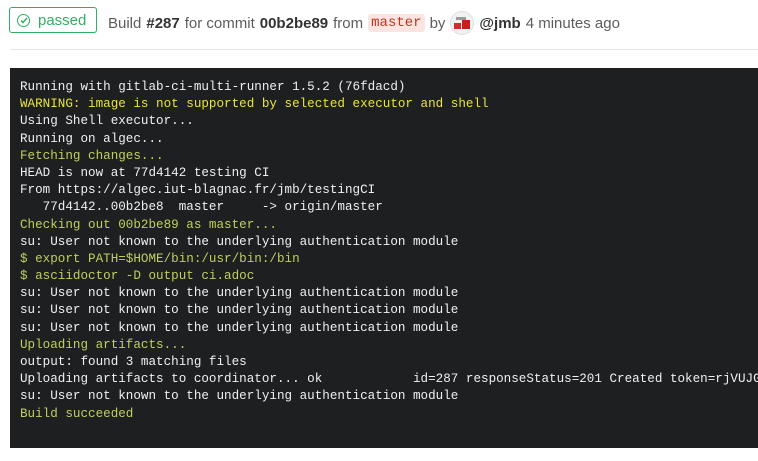 The width and height of the screenshot is (758, 461). Describe the element at coordinates (145, 172) in the screenshot. I see `trace-line: HEAD is now at 77d4142 testing CI` at that location.